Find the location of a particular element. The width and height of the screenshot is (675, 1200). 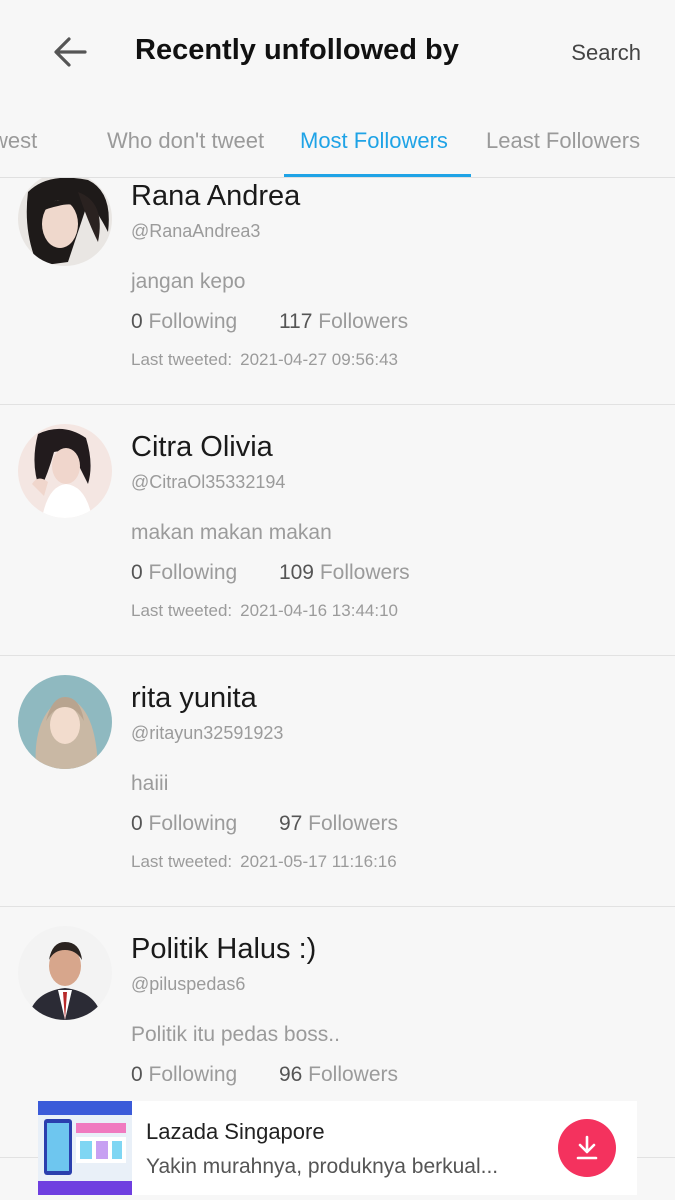

user-stats: 0 Following 109 Followers is located at coordinates (393, 573).